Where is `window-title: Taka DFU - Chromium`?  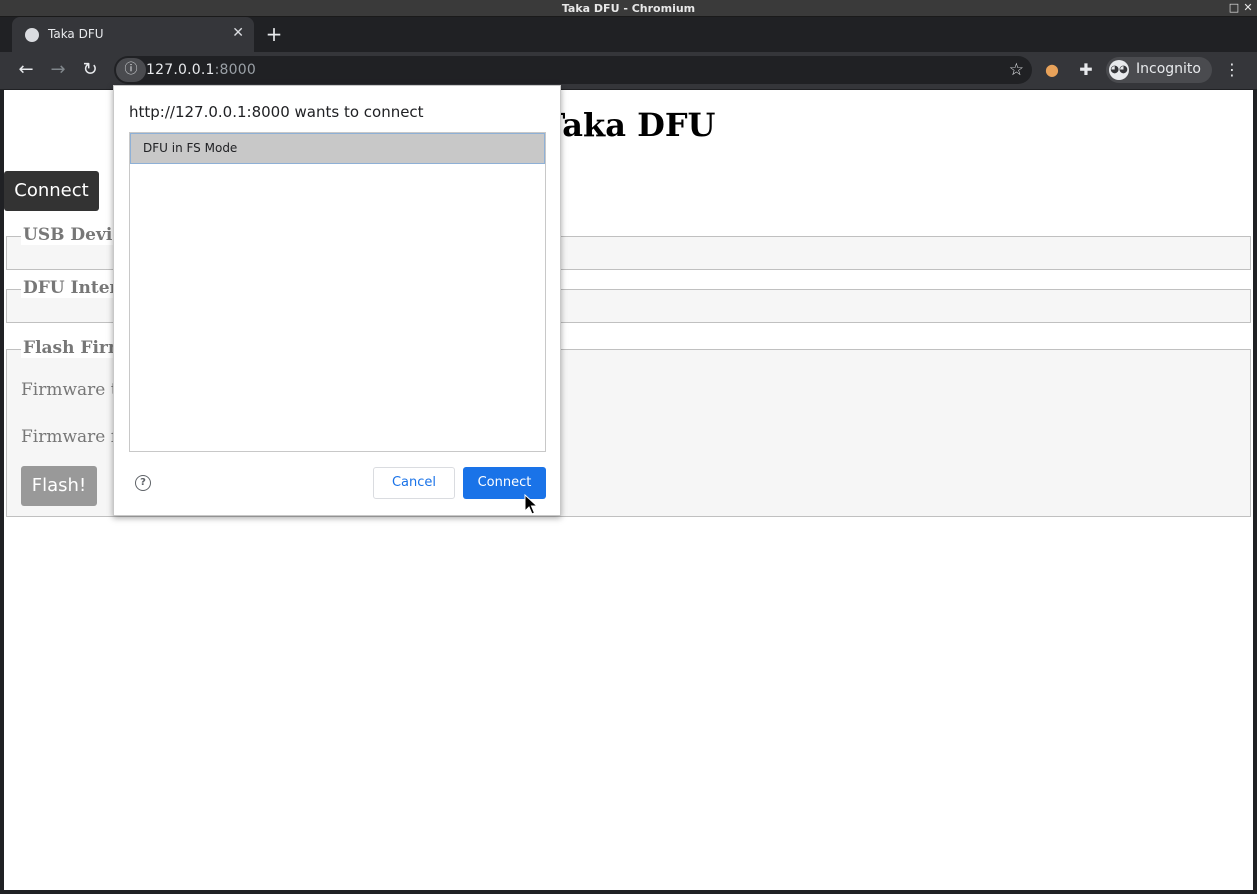
window-title: Taka DFU - Chromium is located at coordinates (628, 8).